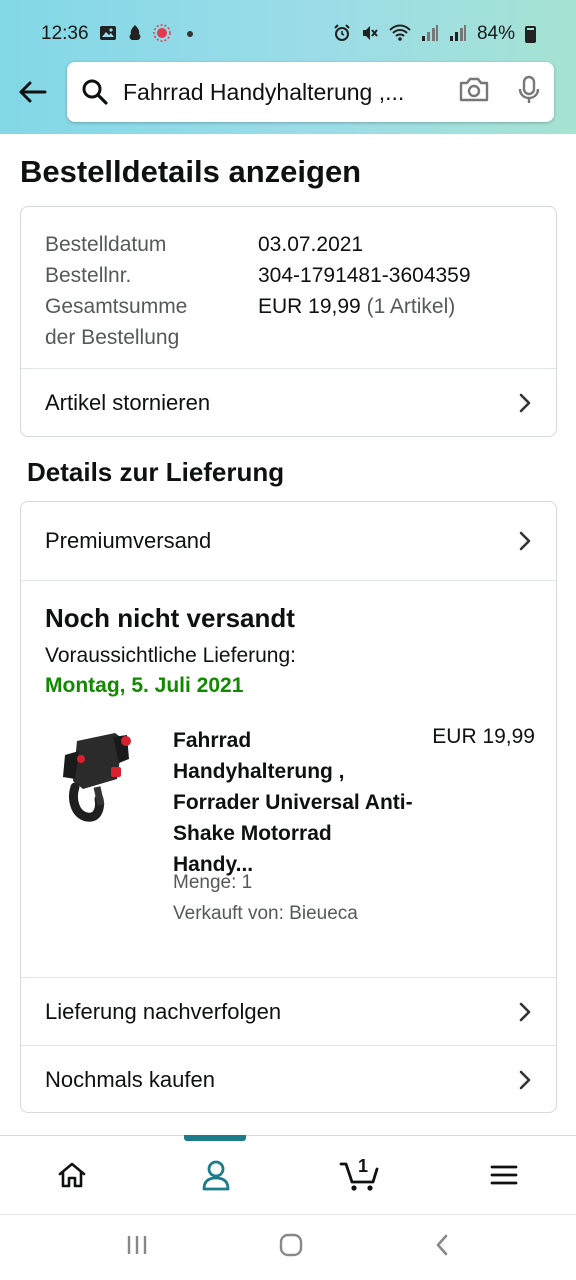 The image size is (576, 1280). What do you see at coordinates (288, 1011) in the screenshot?
I see `track-delivery-row: Lieferung nachverfolgen` at bounding box center [288, 1011].